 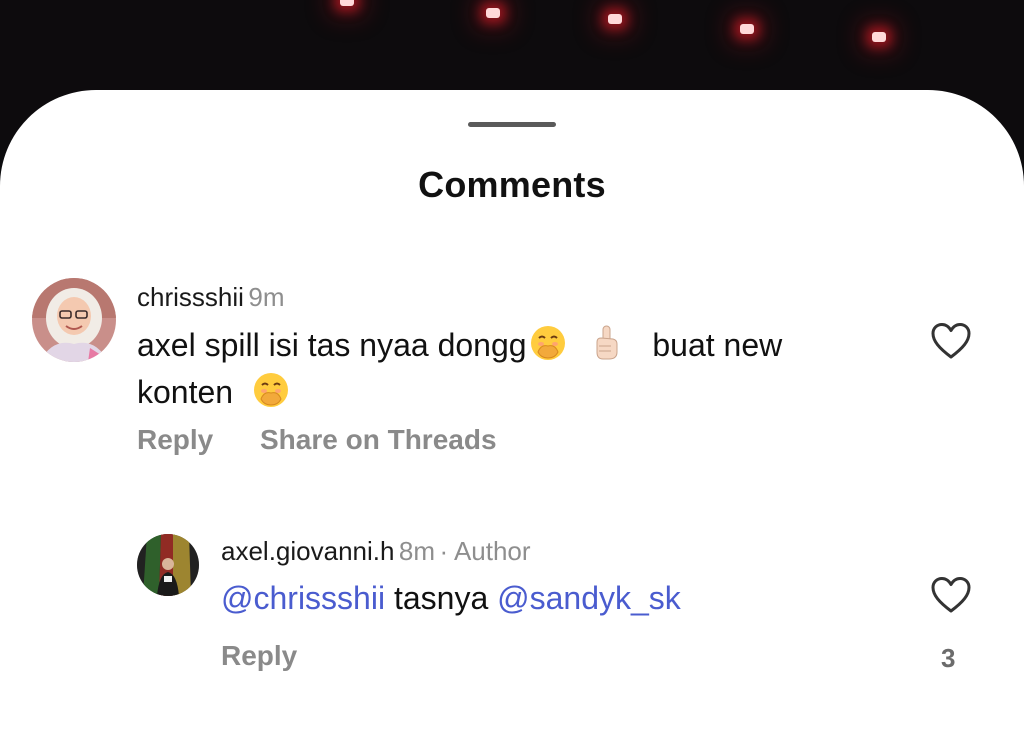 I want to click on comment-time: 9m, so click(x=266, y=297).